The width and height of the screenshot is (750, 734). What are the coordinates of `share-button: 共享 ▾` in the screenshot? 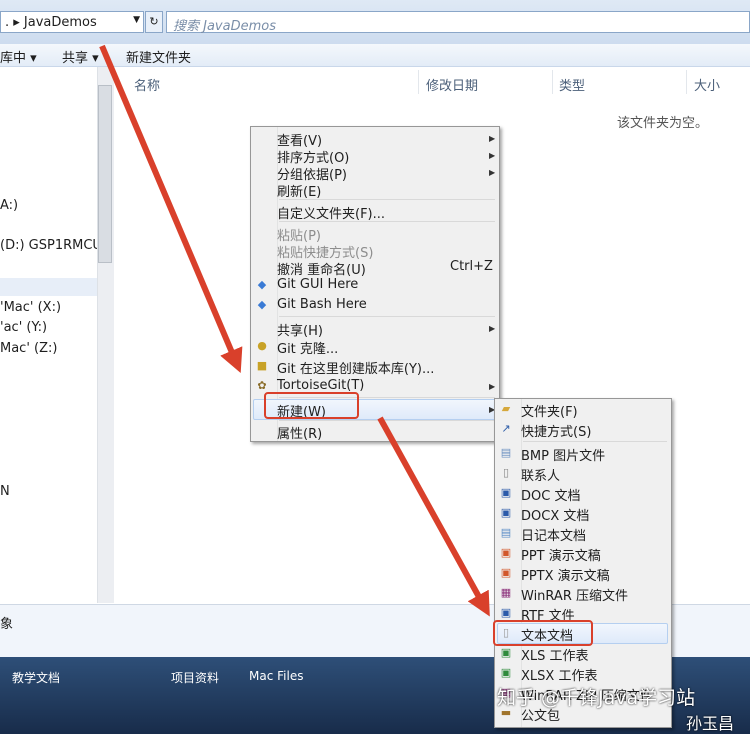 It's located at (80, 56).